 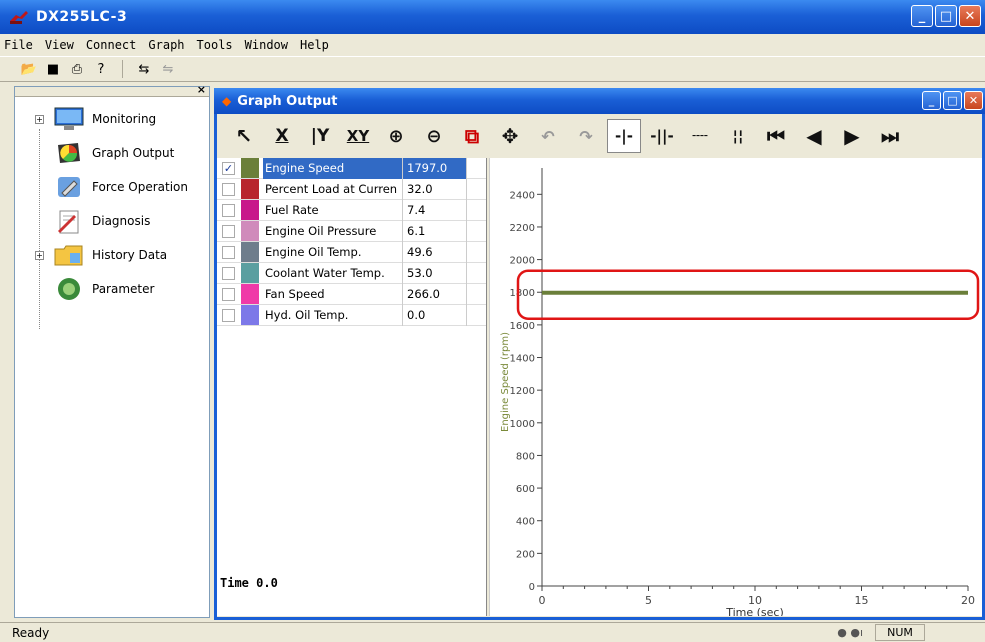 What do you see at coordinates (144, 69) in the screenshot?
I see `connect-icon: ⇆` at bounding box center [144, 69].